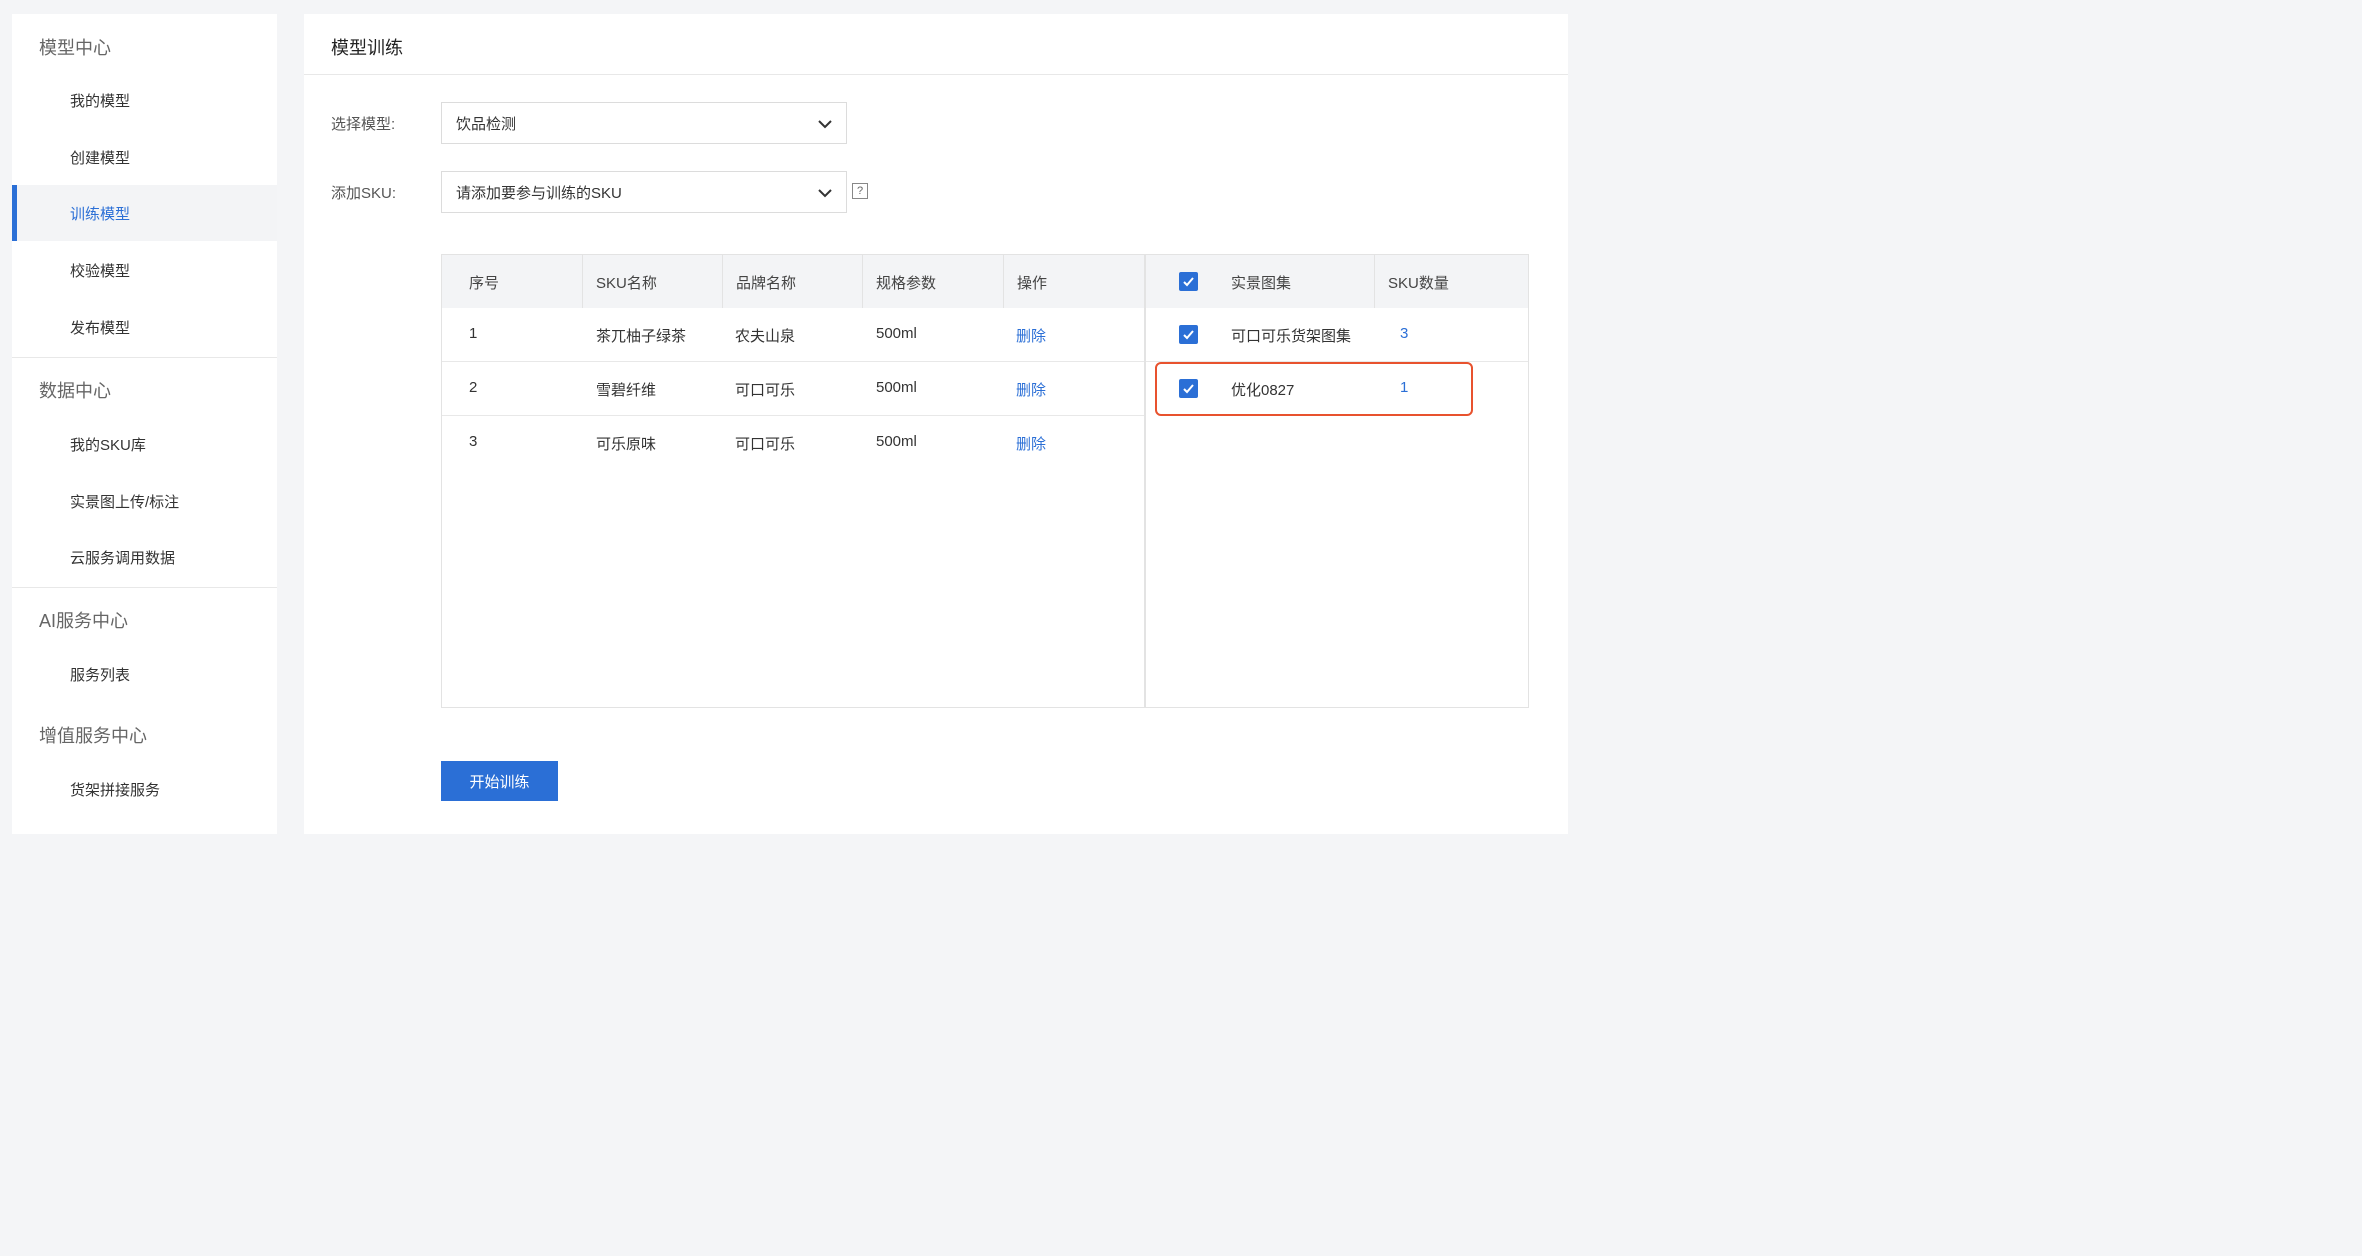  Describe the element at coordinates (626, 283) in the screenshot. I see `column-header-sku-name: SKU名称` at that location.